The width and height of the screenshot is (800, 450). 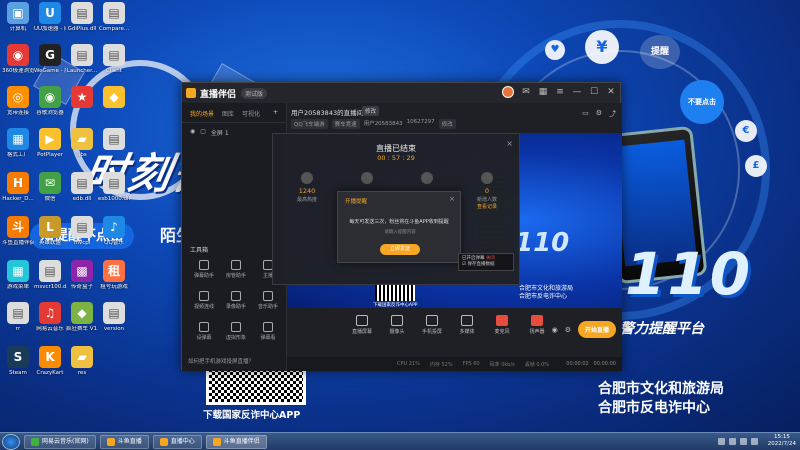 I want to click on minimize-icon: —, so click(x=577, y=92).